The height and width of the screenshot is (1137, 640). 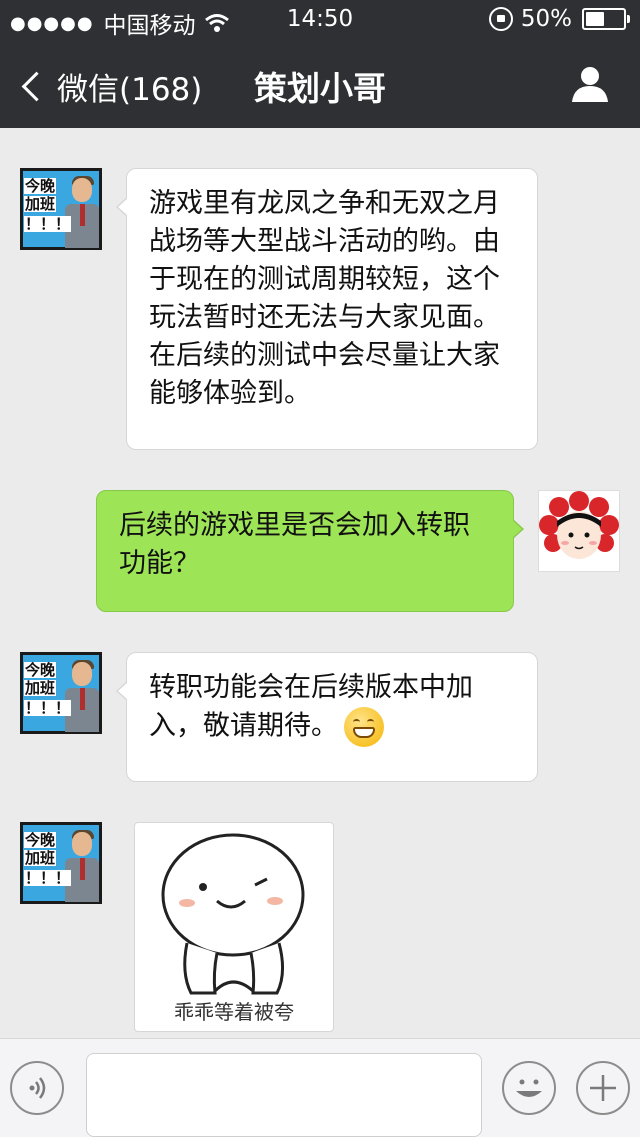 What do you see at coordinates (500, 19) in the screenshot?
I see `rotation-lock-icon` at bounding box center [500, 19].